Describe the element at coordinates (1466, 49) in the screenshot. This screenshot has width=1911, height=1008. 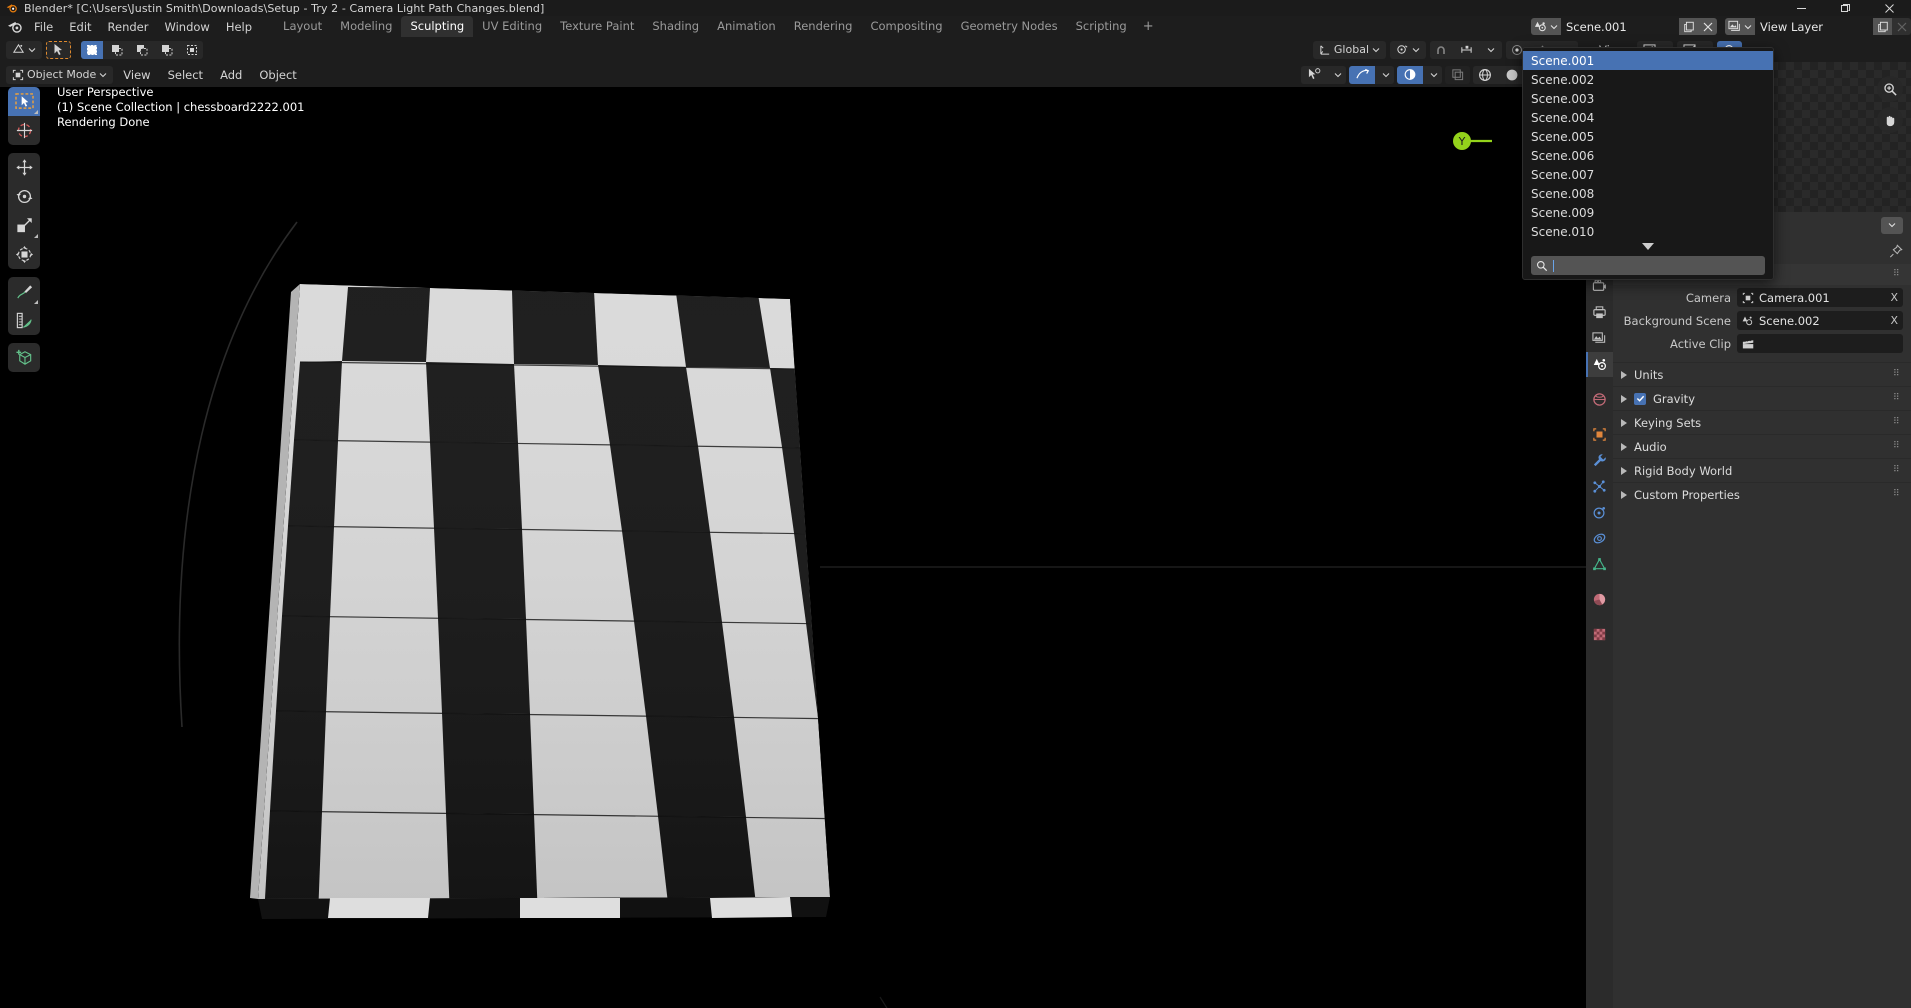
I see `snap-target-icon` at that location.